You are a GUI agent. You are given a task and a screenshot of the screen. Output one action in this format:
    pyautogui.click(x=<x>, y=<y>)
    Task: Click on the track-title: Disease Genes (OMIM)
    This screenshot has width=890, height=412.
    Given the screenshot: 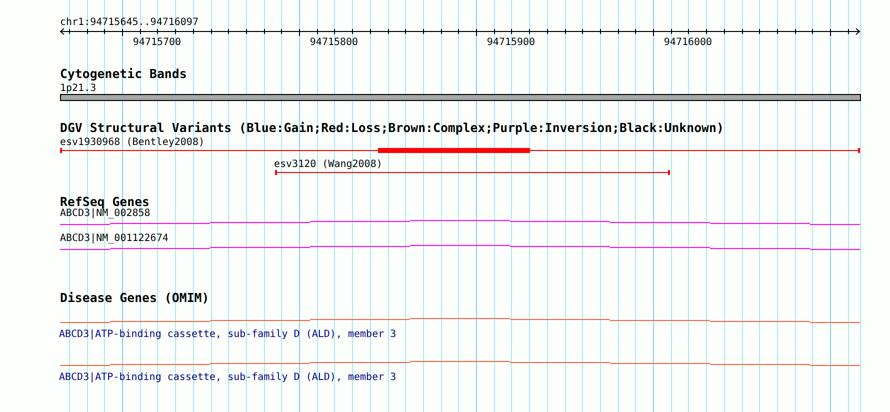 What is the action you would take?
    pyautogui.click(x=135, y=297)
    